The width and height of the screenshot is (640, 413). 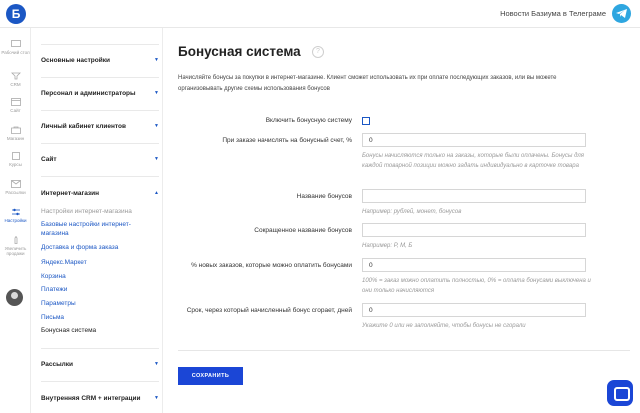 I want to click on rail-item-site: Сайт, so click(x=15, y=105).